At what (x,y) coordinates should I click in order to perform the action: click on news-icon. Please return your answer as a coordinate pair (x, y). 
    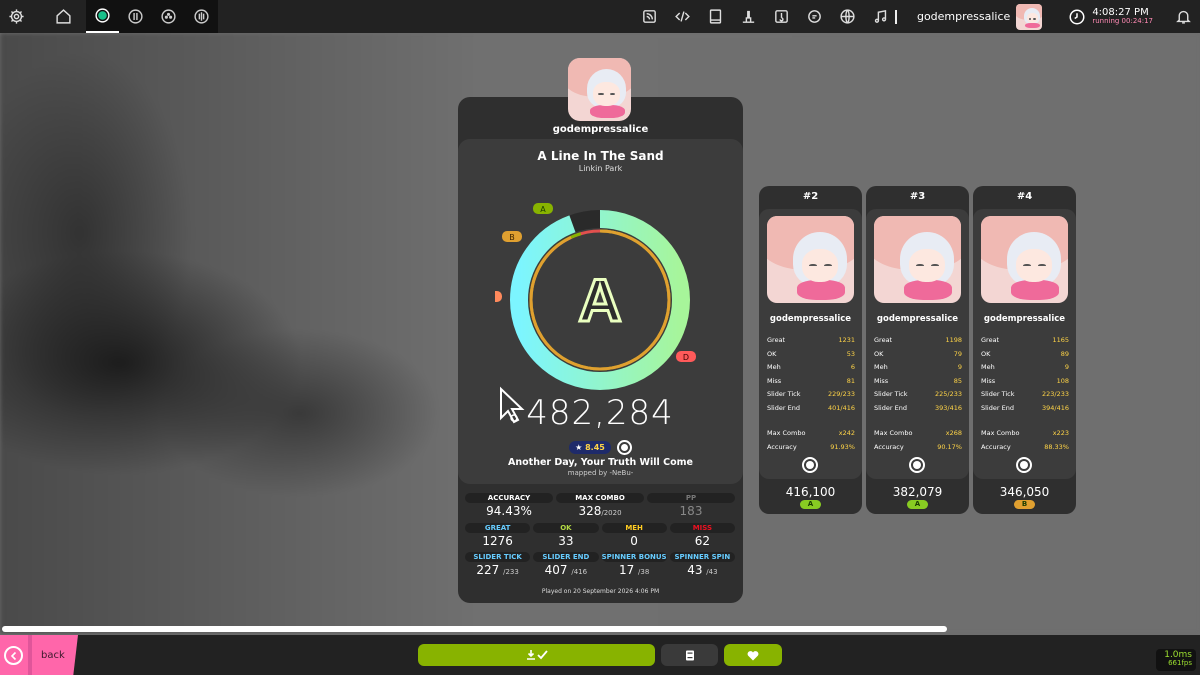
    Looking at the image, I should click on (649, 16).